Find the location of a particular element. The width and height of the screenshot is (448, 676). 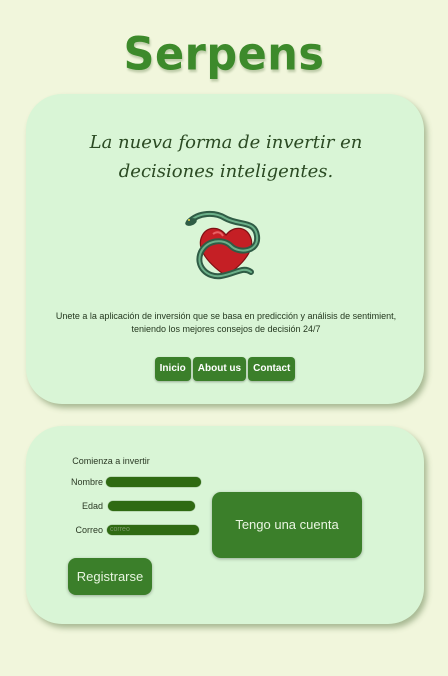

age-row: Edad is located at coordinates (121, 506).